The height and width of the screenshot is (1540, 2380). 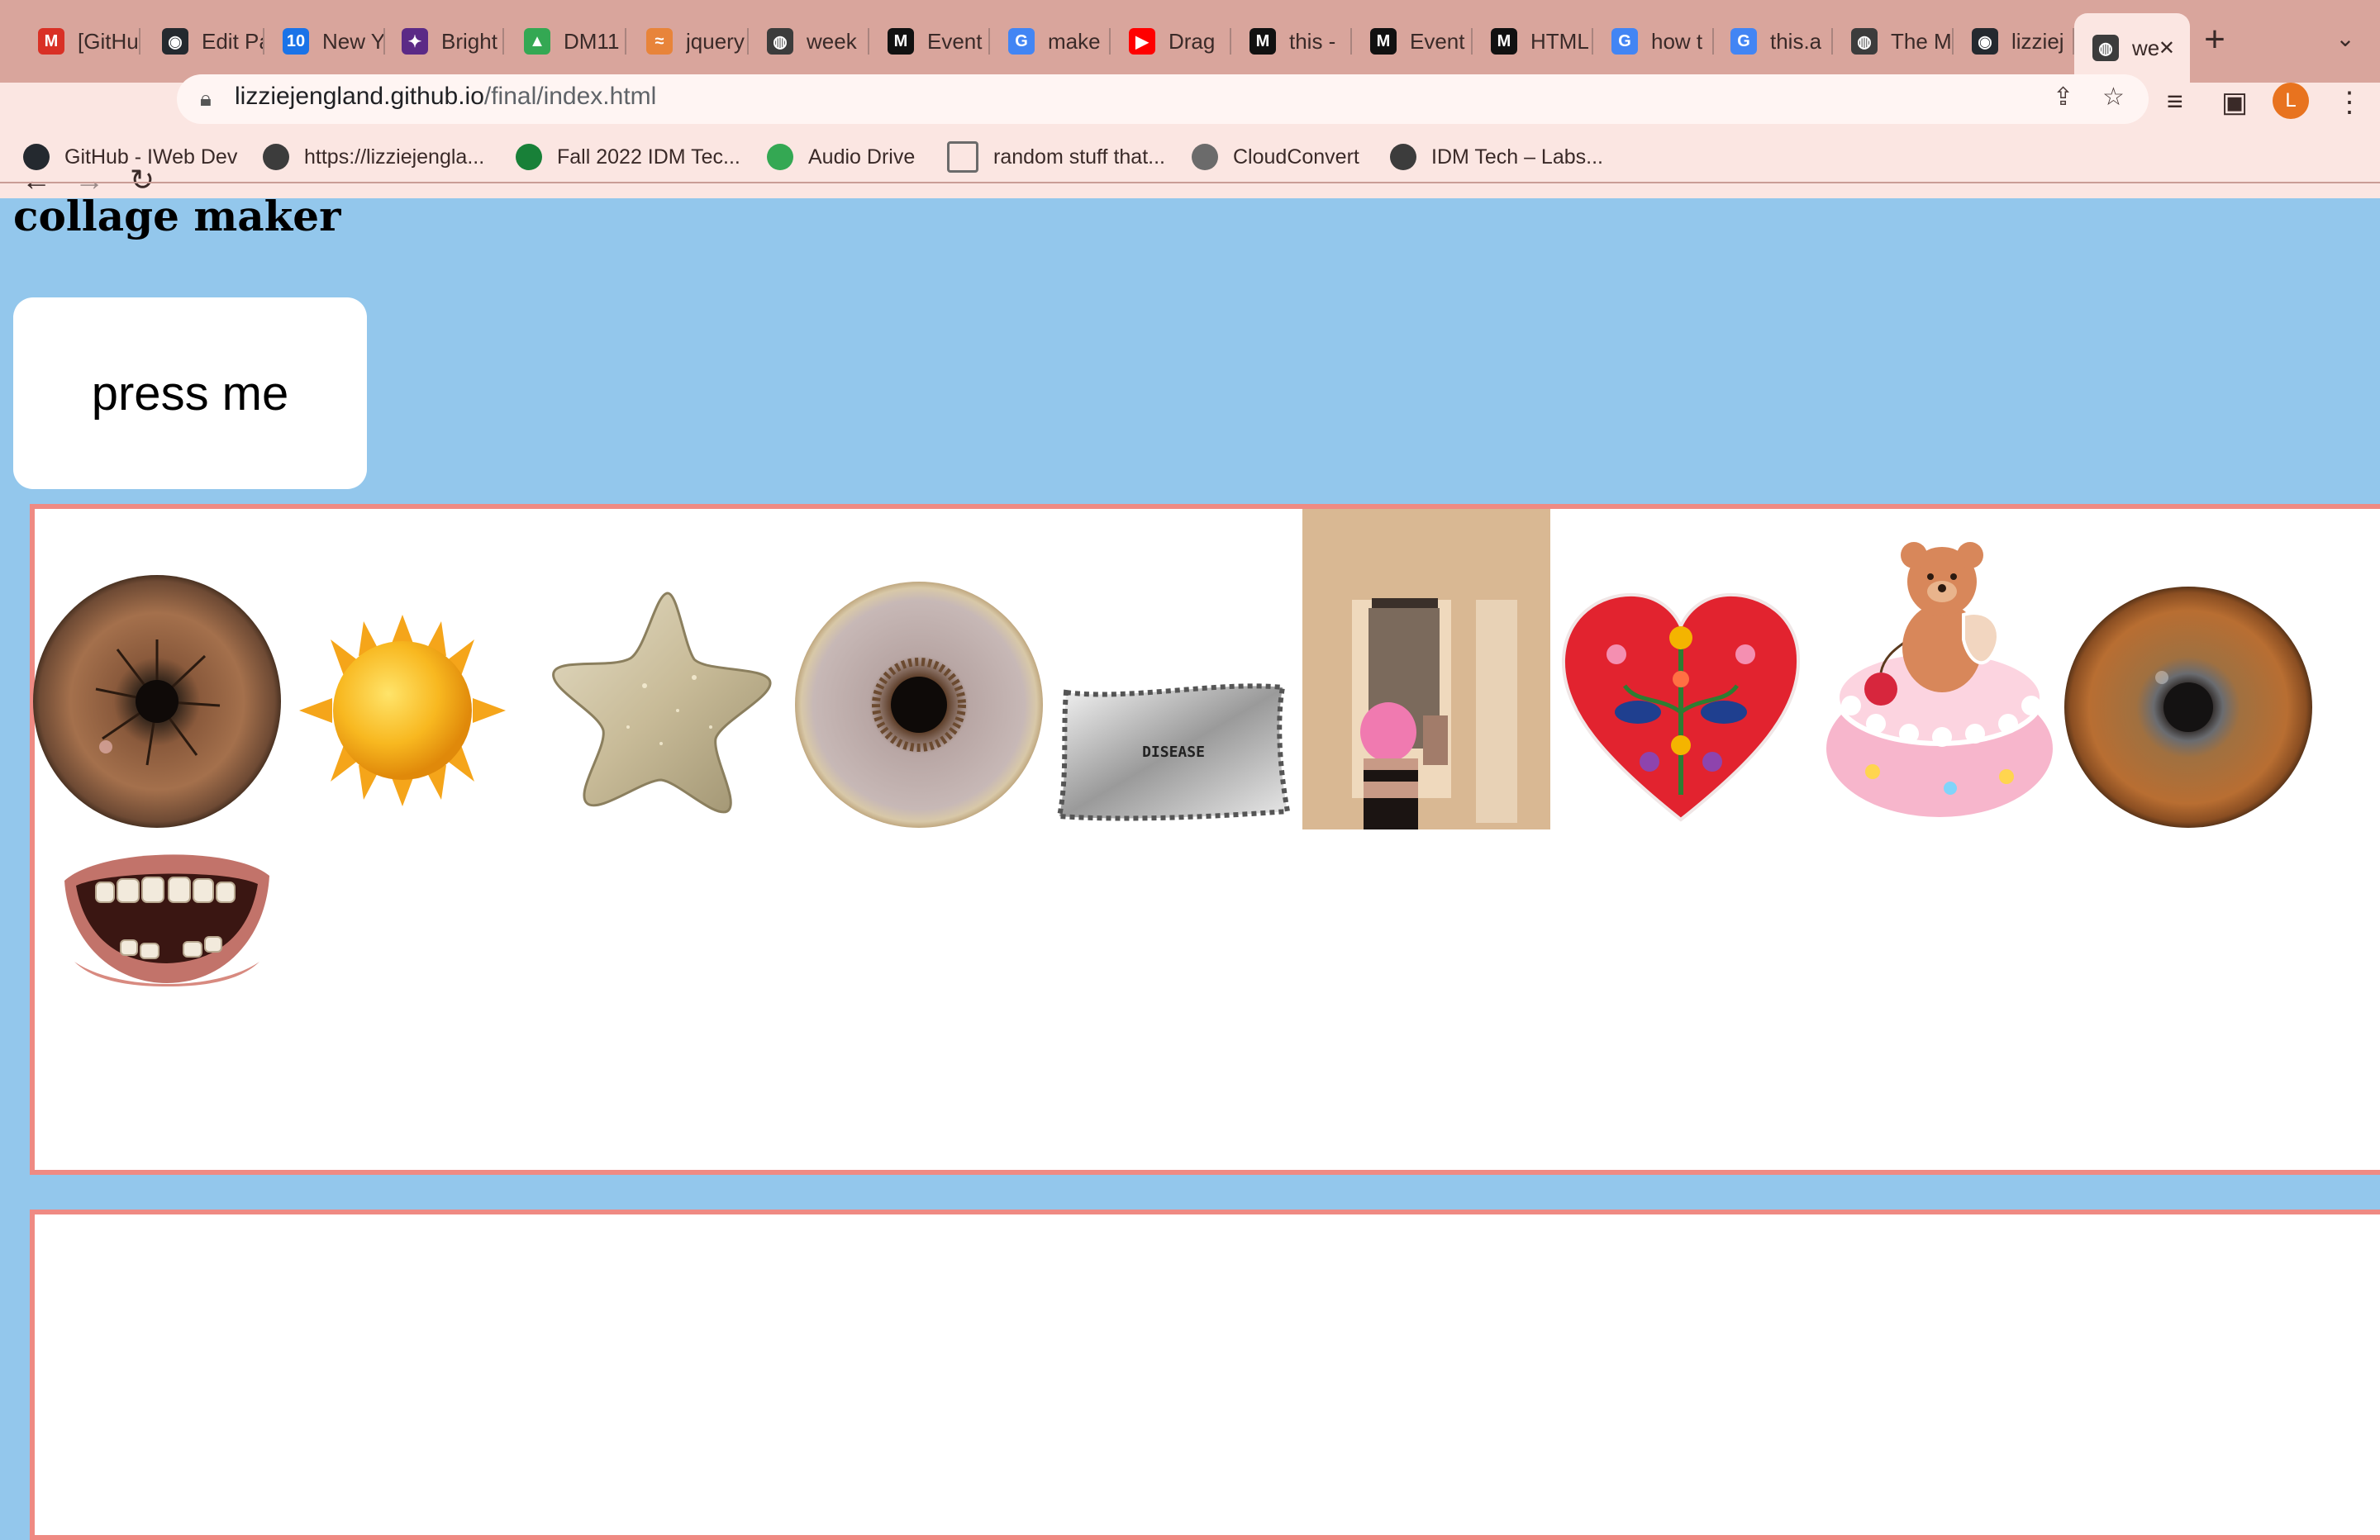 I want to click on side-panel-icon: ▣, so click(x=2234, y=102).